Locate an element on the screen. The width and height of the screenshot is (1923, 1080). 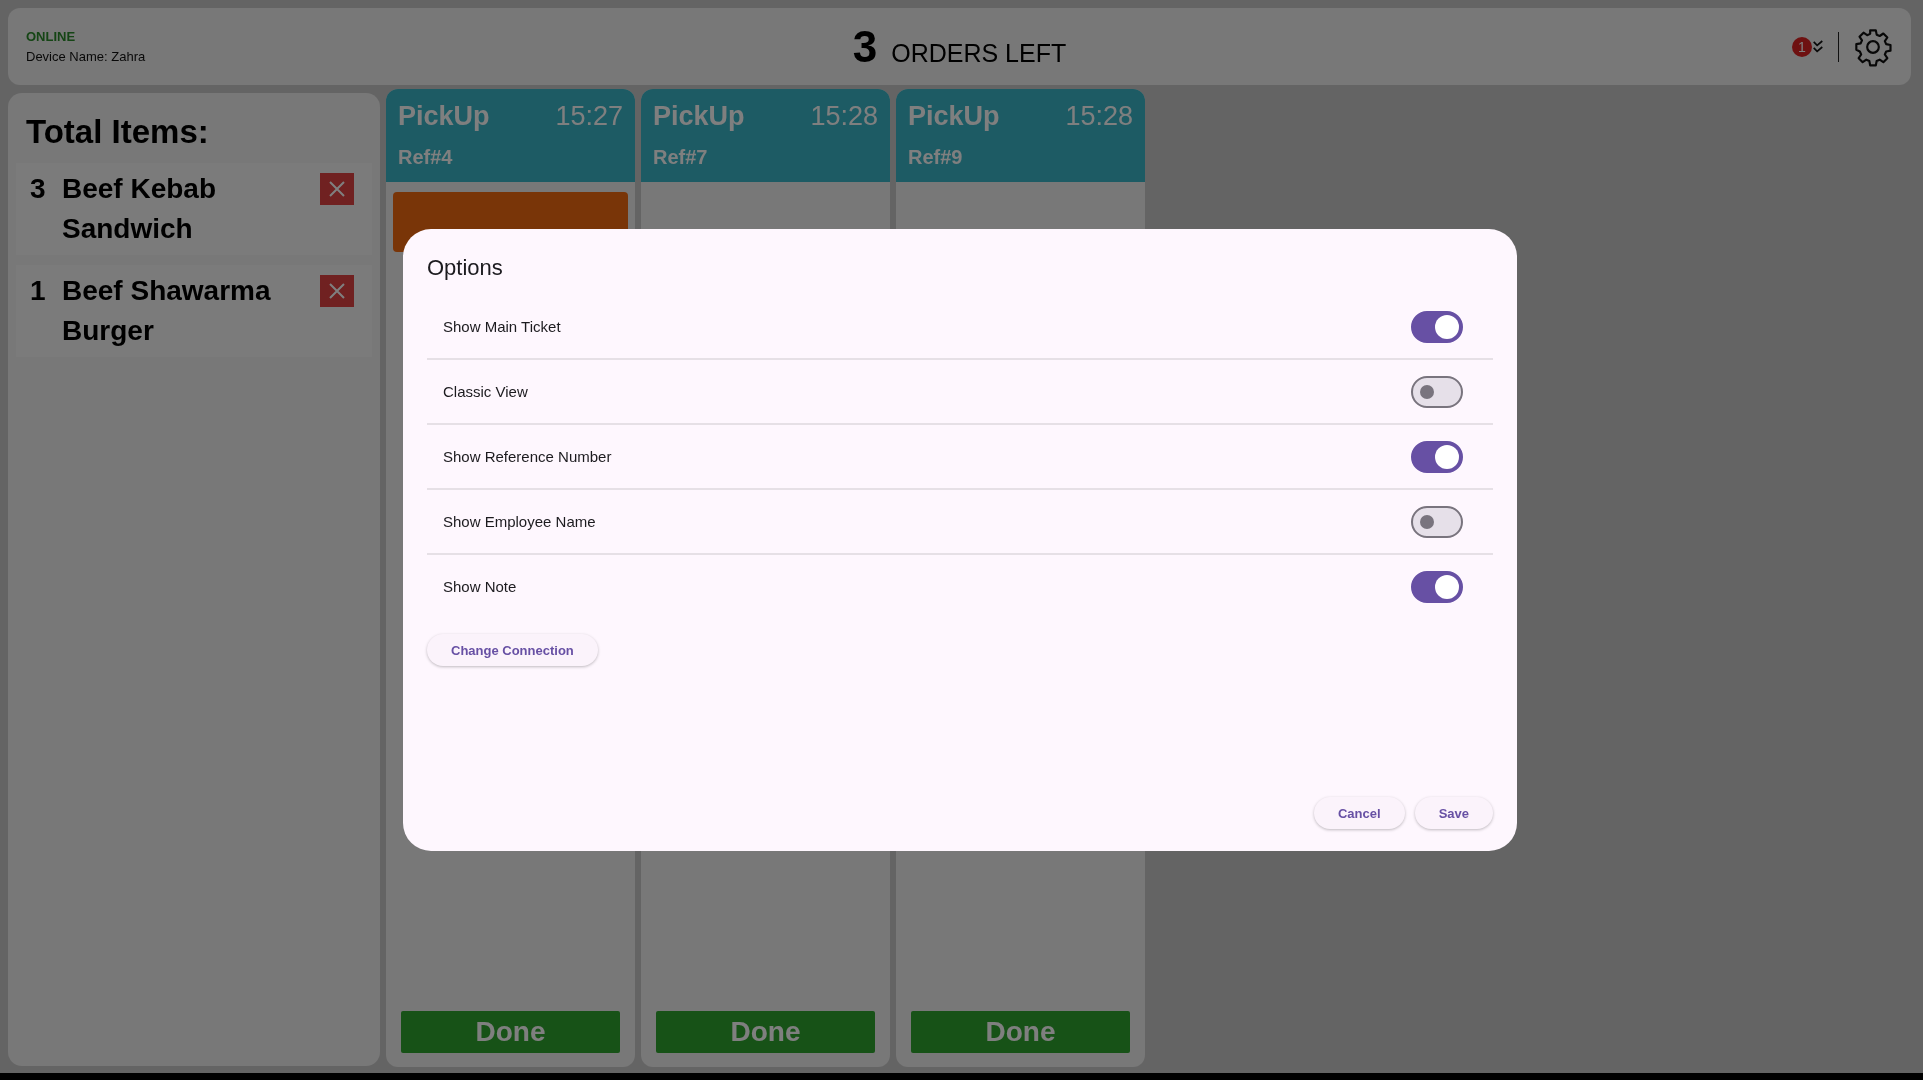
item-name: Beef Kebab Sandwich is located at coordinates (140, 209).